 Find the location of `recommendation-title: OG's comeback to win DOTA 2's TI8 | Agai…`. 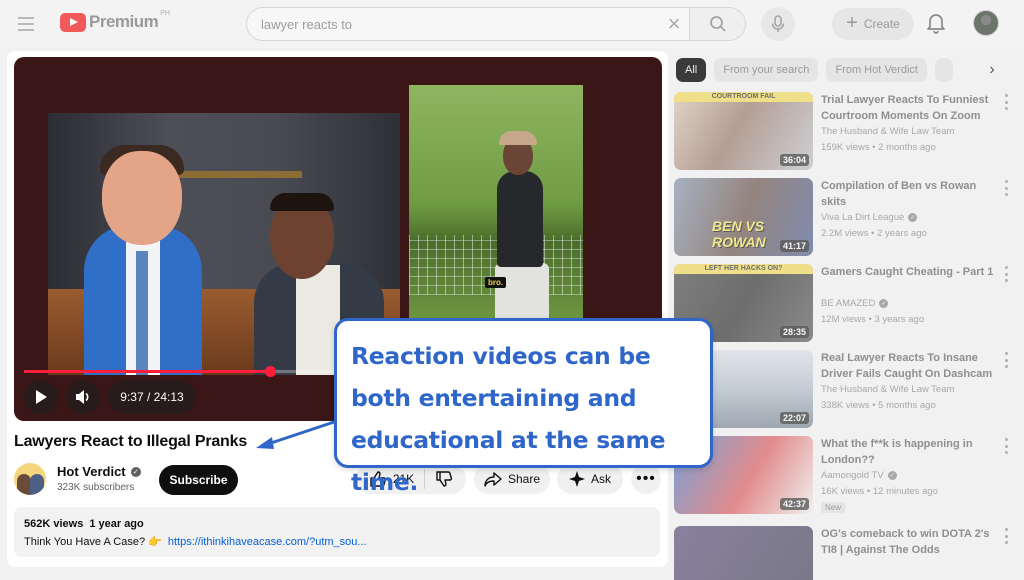

recommendation-title: OG's comeback to win DOTA 2's TI8 | Agai… is located at coordinates (911, 542).